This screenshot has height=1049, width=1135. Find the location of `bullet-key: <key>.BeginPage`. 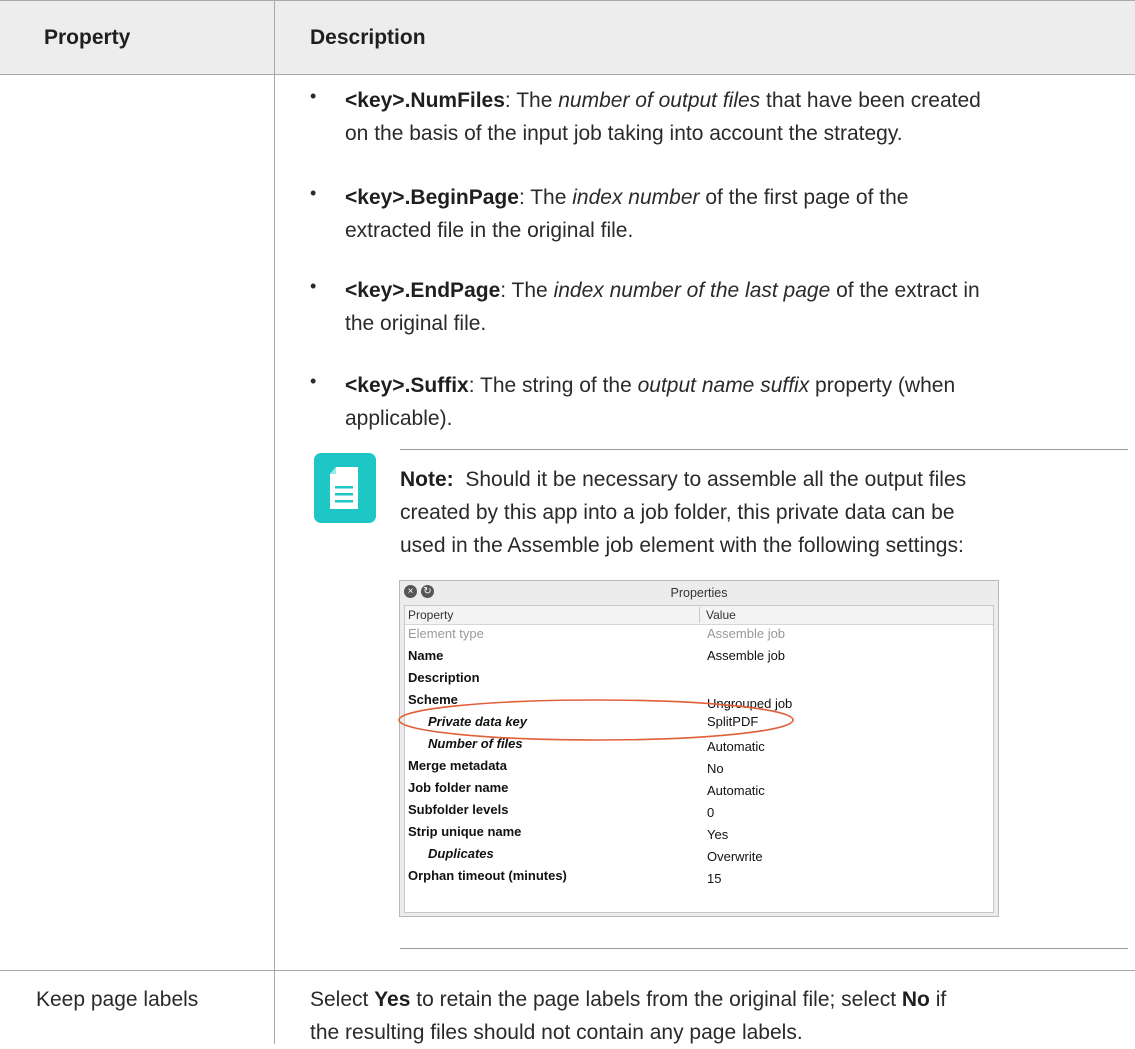

bullet-key: <key>.BeginPage is located at coordinates (432, 197).